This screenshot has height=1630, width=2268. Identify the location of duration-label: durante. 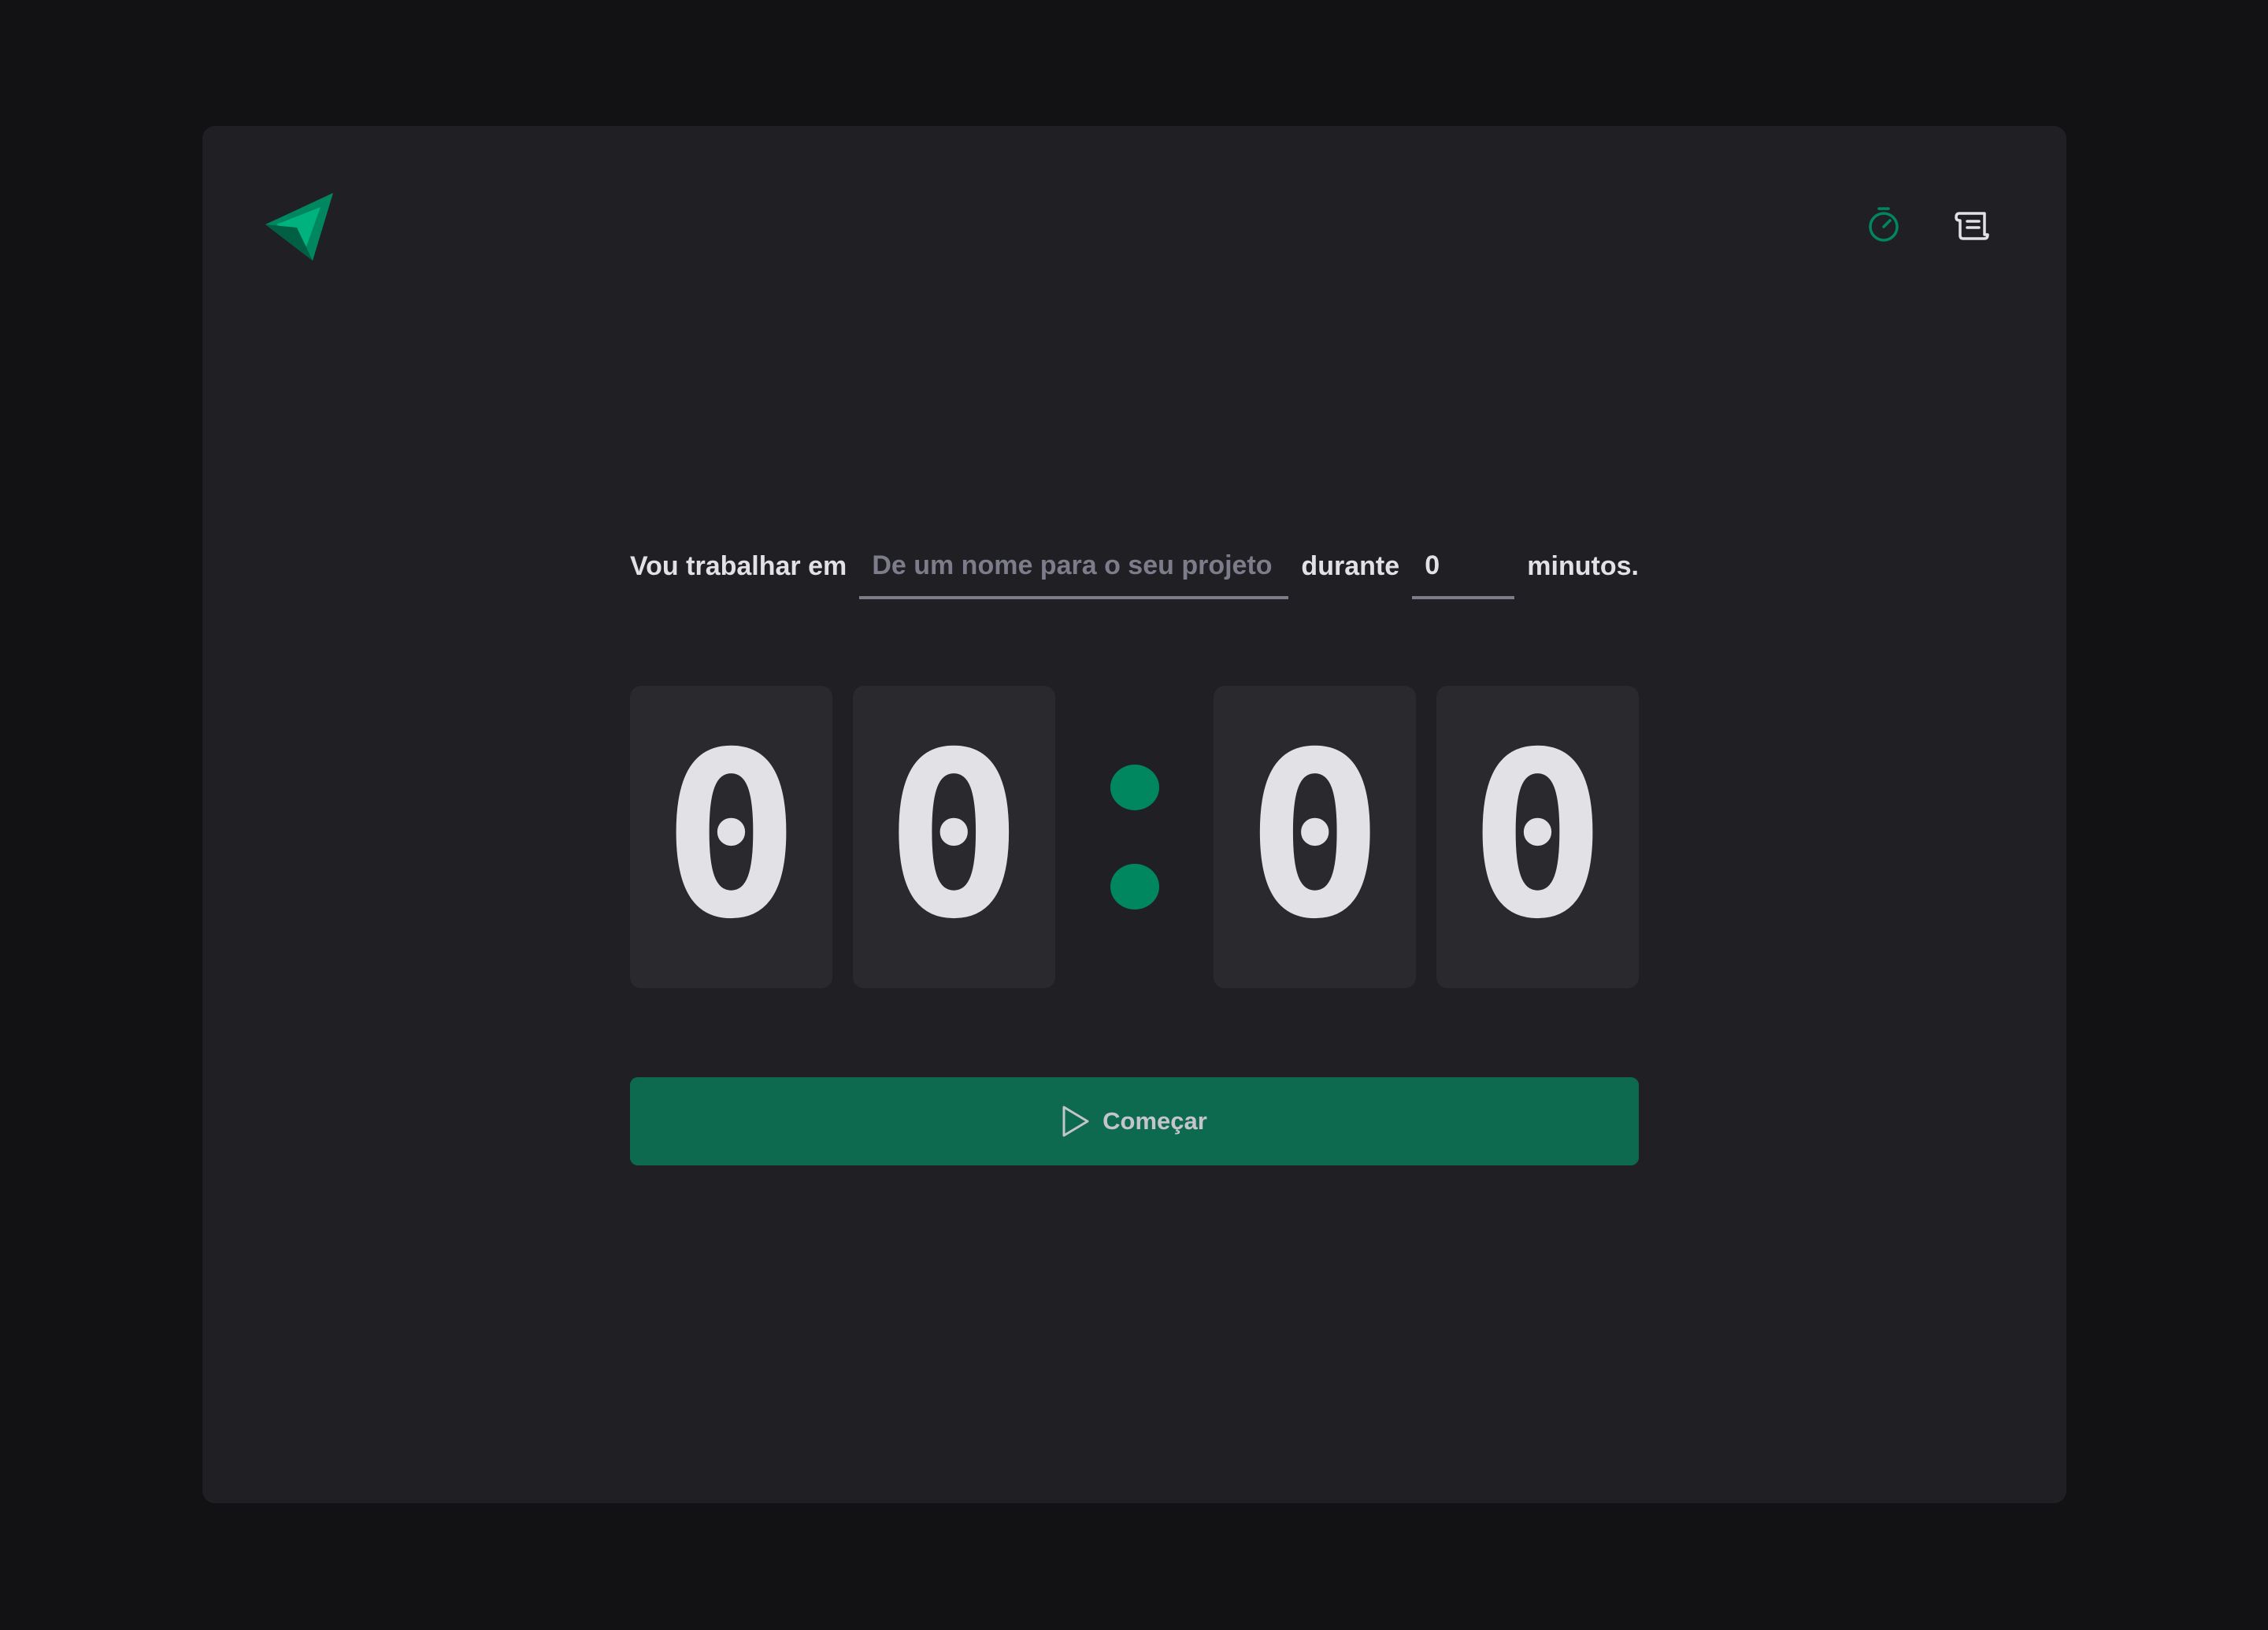
(1350, 566).